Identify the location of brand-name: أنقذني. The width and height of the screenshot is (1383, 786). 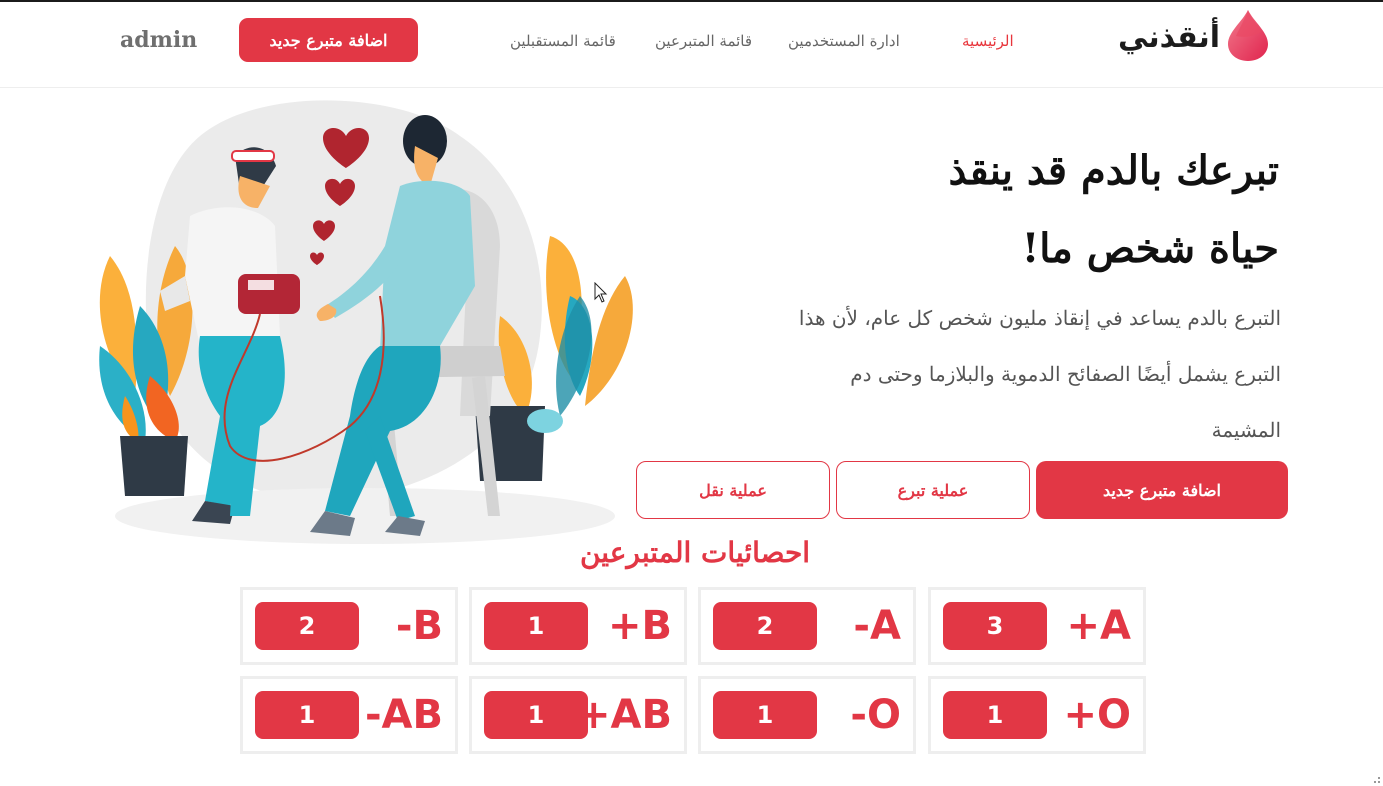
(1169, 37).